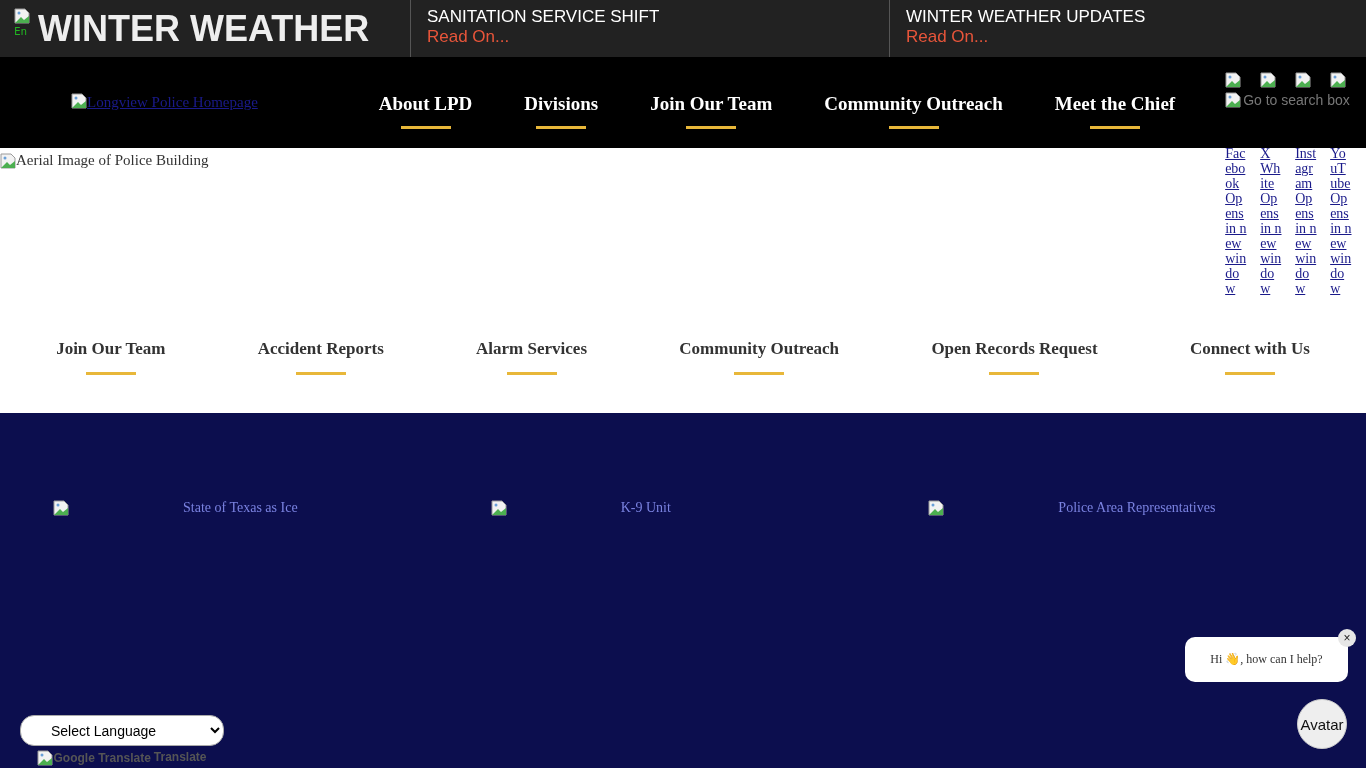 Image resolution: width=1366 pixels, height=768 pixels. Describe the element at coordinates (1026, 17) in the screenshot. I see `alert-headline: WINTER WEATHER UPDATES` at that location.